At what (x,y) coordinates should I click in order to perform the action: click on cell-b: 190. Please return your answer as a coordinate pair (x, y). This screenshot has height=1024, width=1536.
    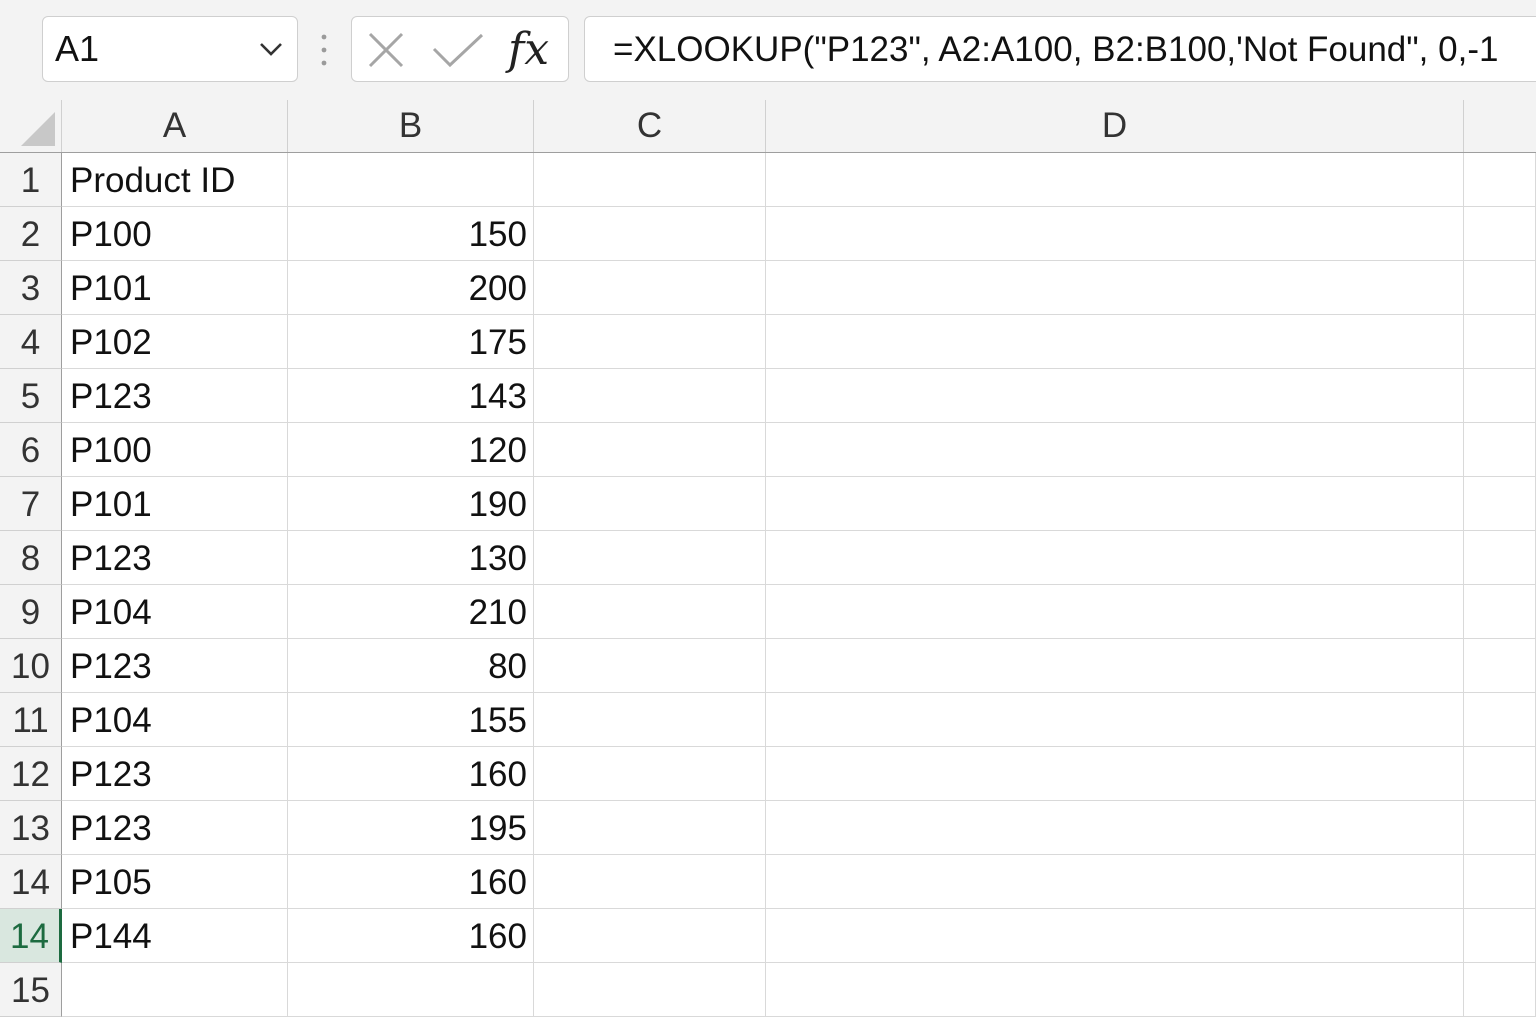
    Looking at the image, I should click on (411, 504).